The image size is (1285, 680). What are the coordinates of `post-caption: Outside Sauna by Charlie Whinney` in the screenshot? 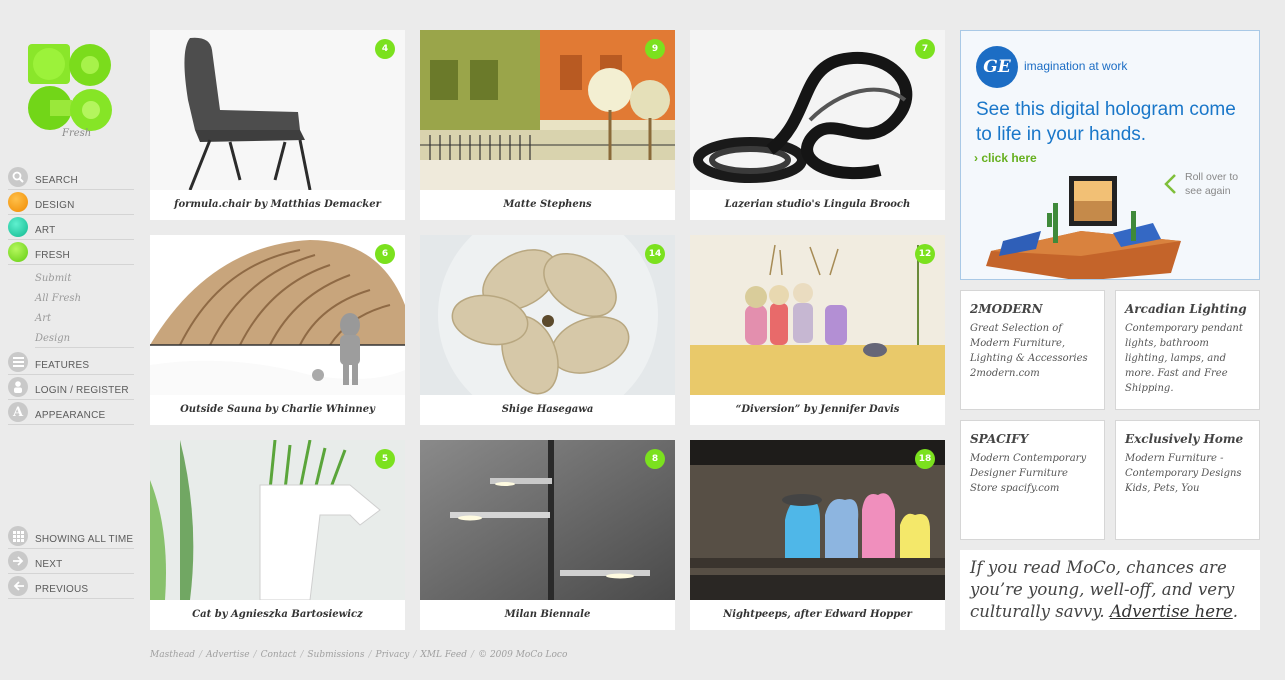 It's located at (277, 410).